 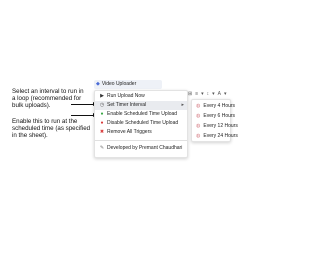 I want to click on toolbar-icon-6: ▾, so click(x=225, y=94).